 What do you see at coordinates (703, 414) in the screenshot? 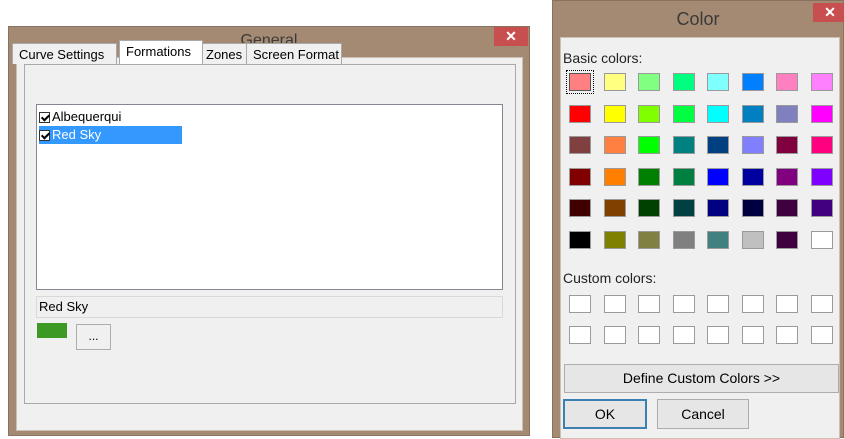
I see `cancel-button: Cancel` at bounding box center [703, 414].